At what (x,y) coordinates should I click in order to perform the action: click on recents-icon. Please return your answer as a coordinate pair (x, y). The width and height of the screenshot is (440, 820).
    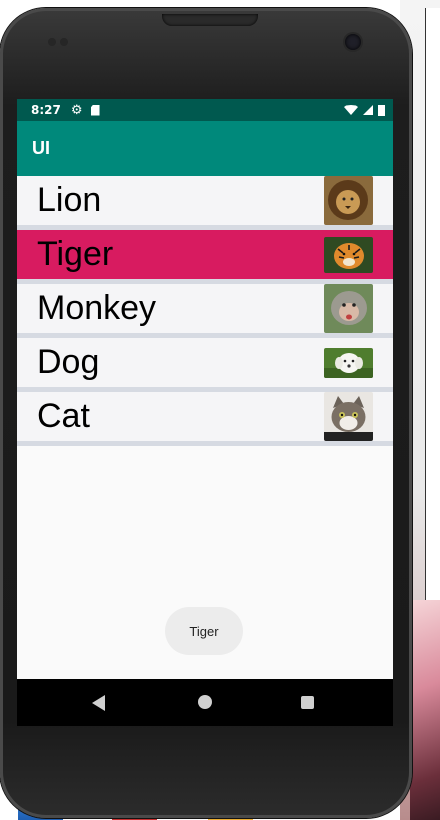
    Looking at the image, I should click on (307, 702).